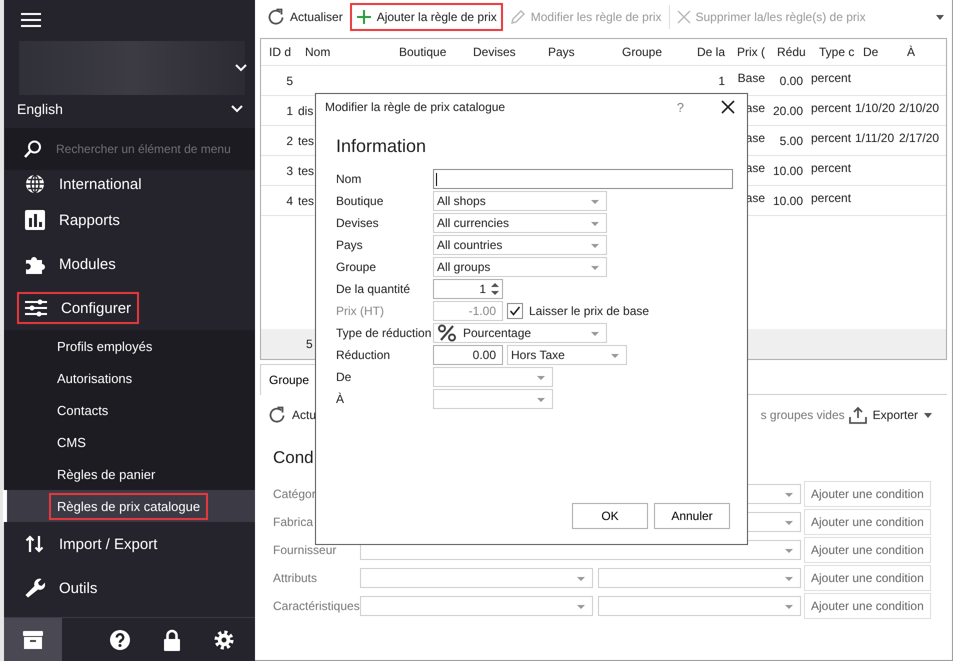 This screenshot has height=661, width=953. Describe the element at coordinates (108, 544) in the screenshot. I see `sidebar-item: Import / Export` at that location.